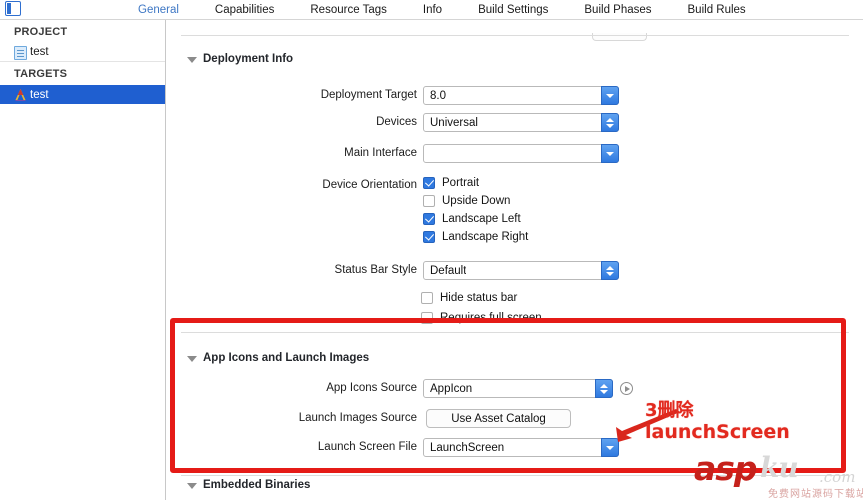 Image resolution: width=863 pixels, height=500 pixels. Describe the element at coordinates (626, 388) in the screenshot. I see `reveal-in-asset-catalog-button` at that location.